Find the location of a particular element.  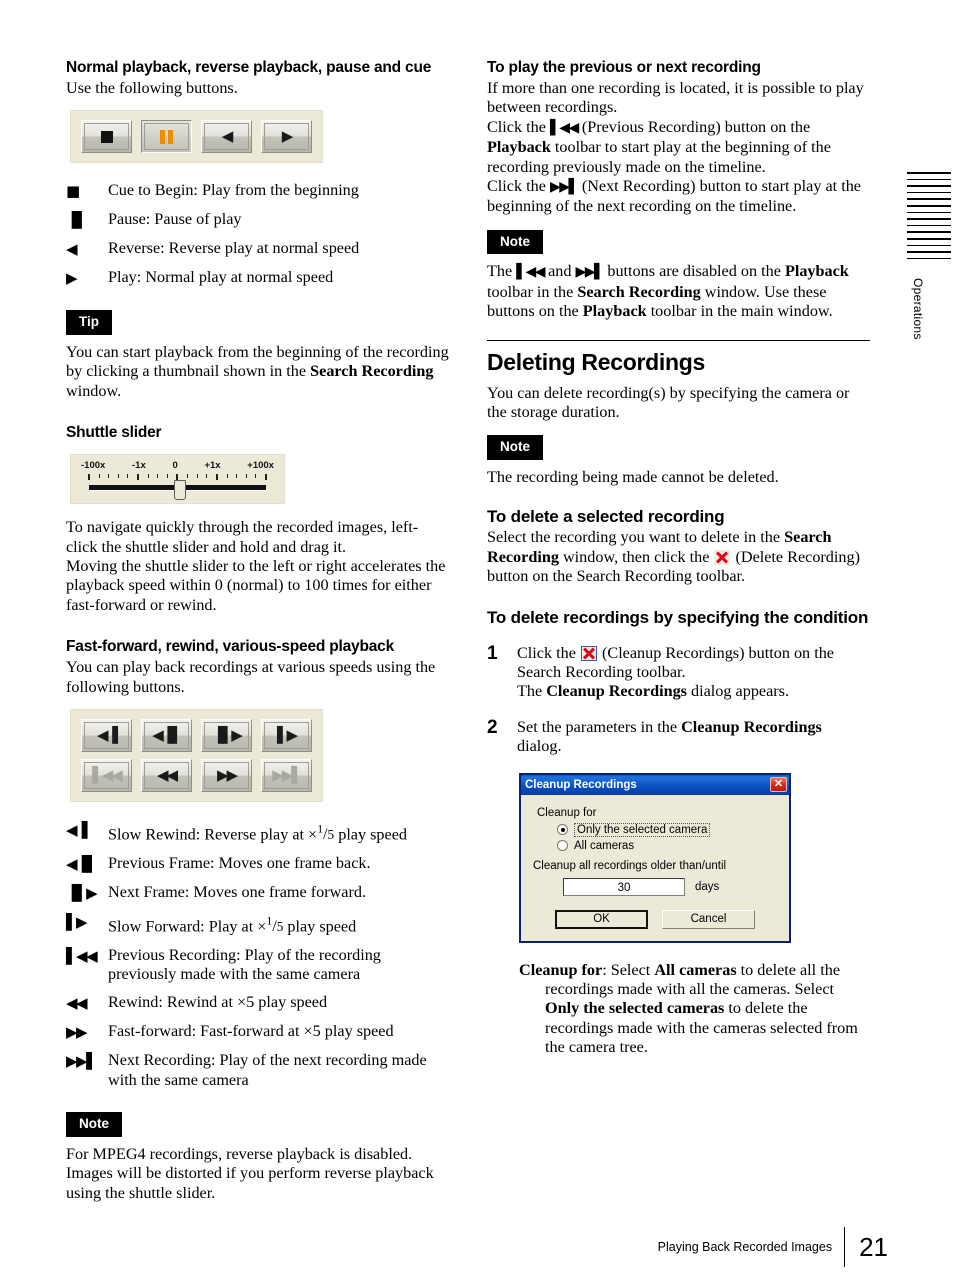

list-item: ▌▶ Slow Forward: Play at ×1/5 play speed is located at coordinates (257, 924).